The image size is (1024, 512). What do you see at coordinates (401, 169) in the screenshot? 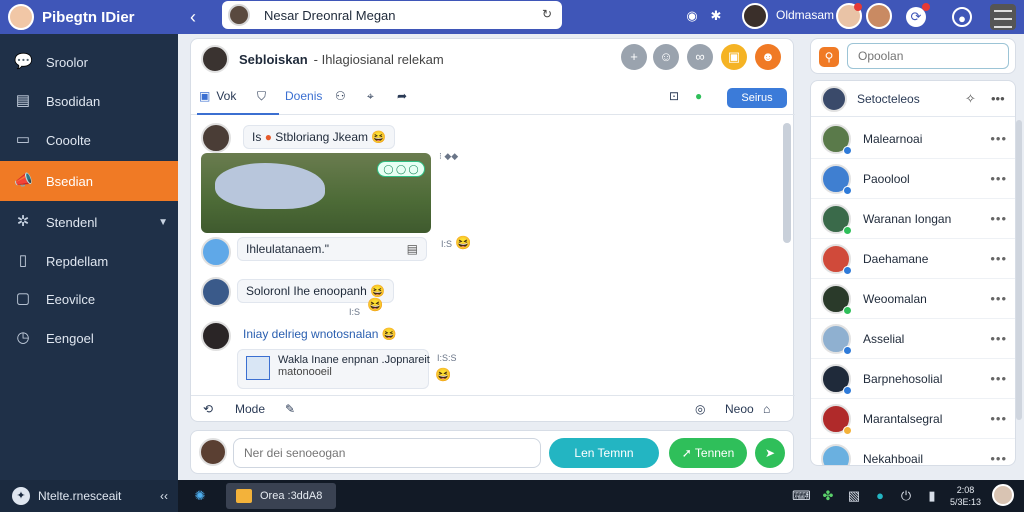
I see `image-chip: ◯ ◯ ◯` at bounding box center [401, 169].